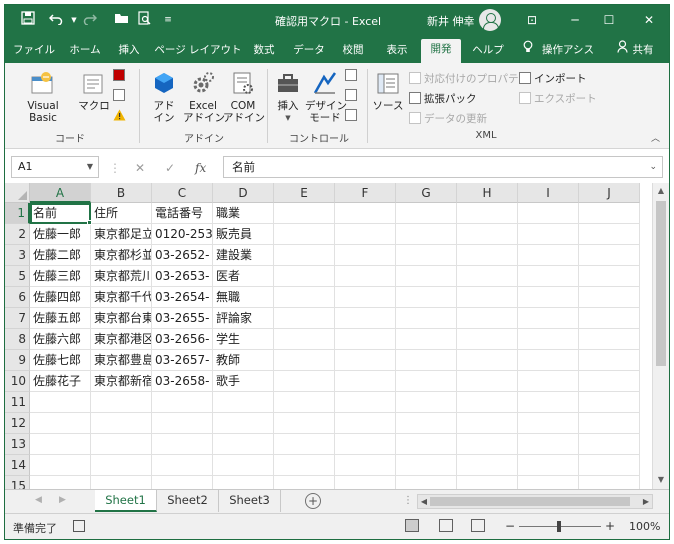 This screenshot has width=674, height=544. Describe the element at coordinates (649, 20) in the screenshot. I see `close-button: ✕` at that location.